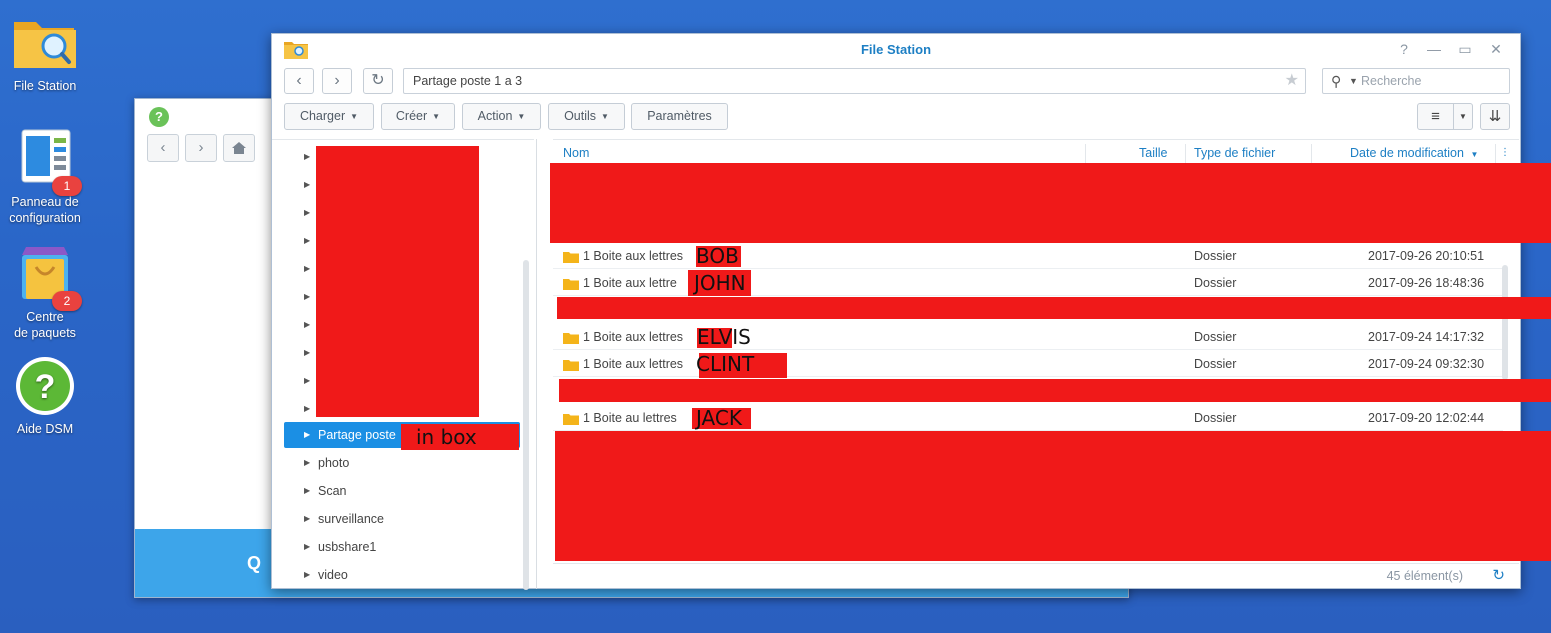 The height and width of the screenshot is (633, 1551). I want to click on refresh-button: ↻, so click(378, 81).